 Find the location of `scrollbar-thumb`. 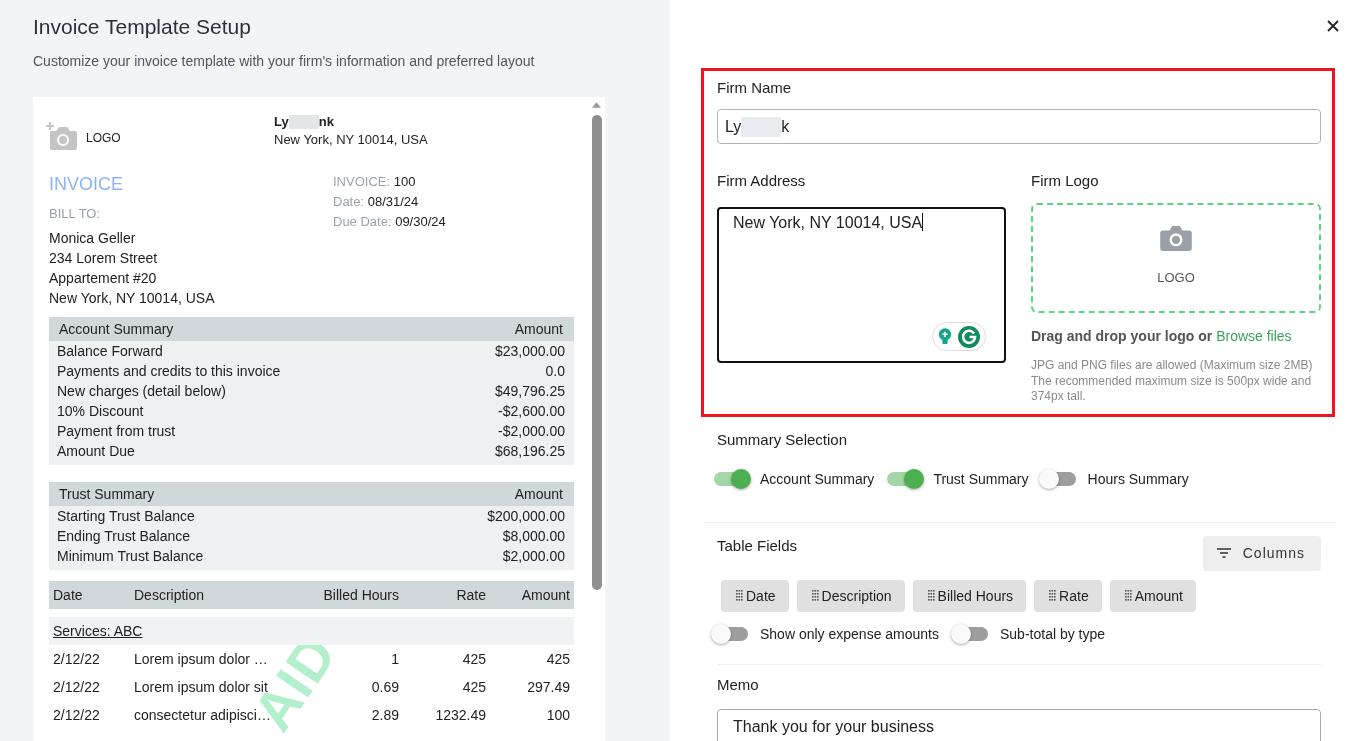

scrollbar-thumb is located at coordinates (597, 352).